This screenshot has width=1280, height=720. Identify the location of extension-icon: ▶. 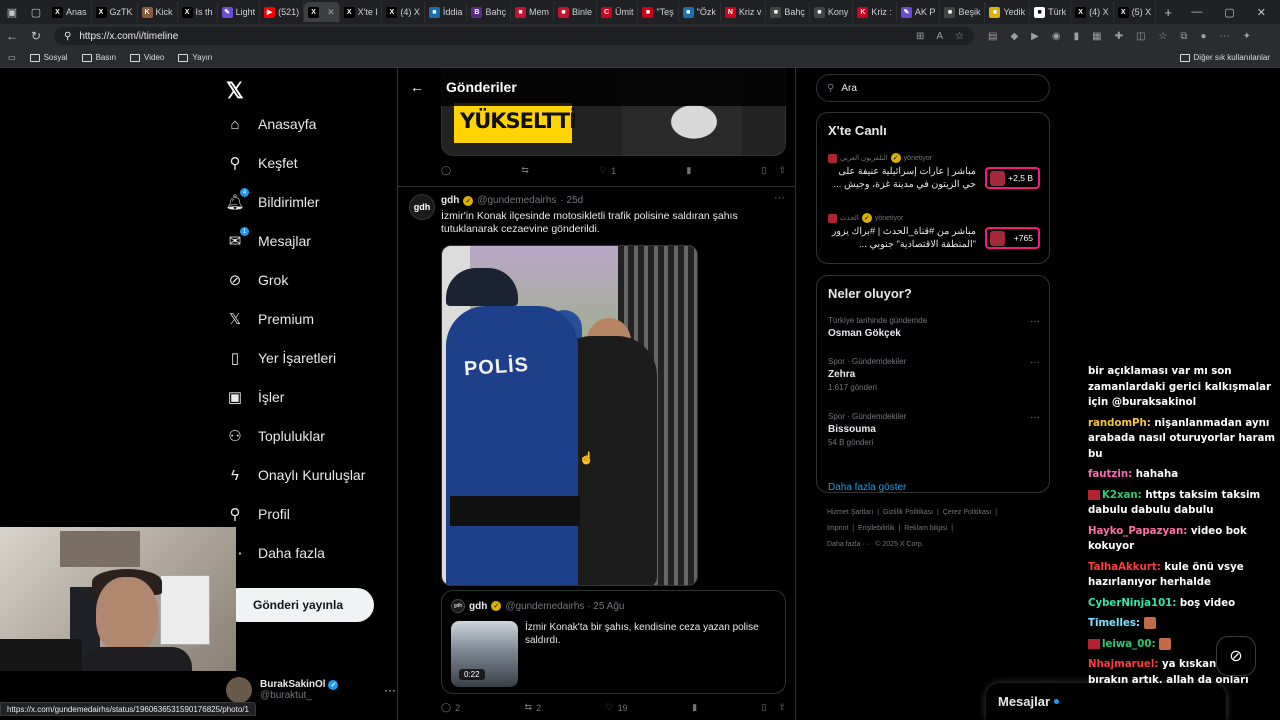
(1035, 36).